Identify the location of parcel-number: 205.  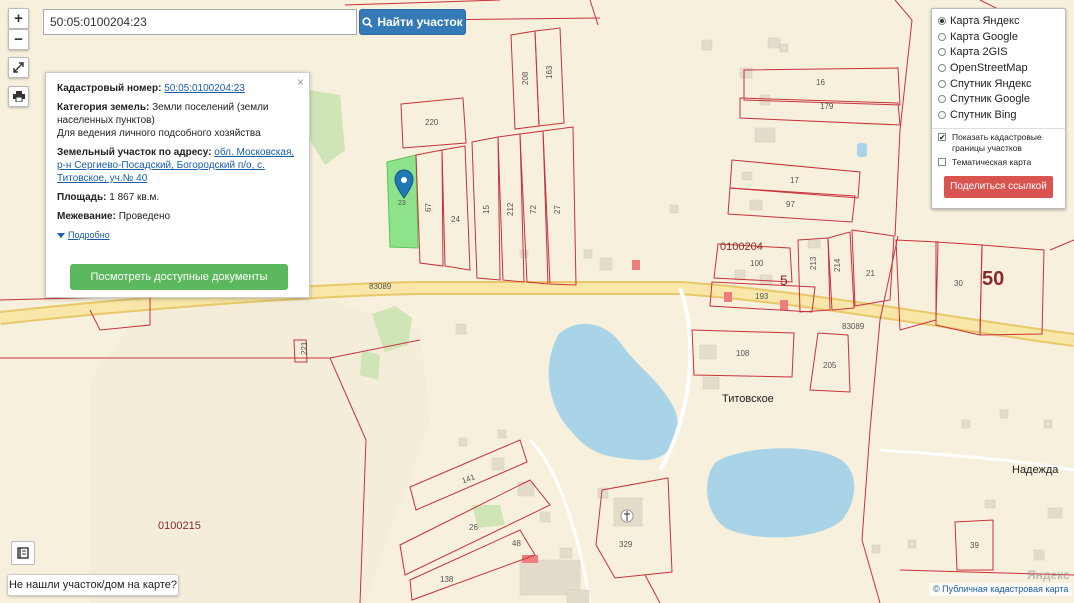
(830, 365).